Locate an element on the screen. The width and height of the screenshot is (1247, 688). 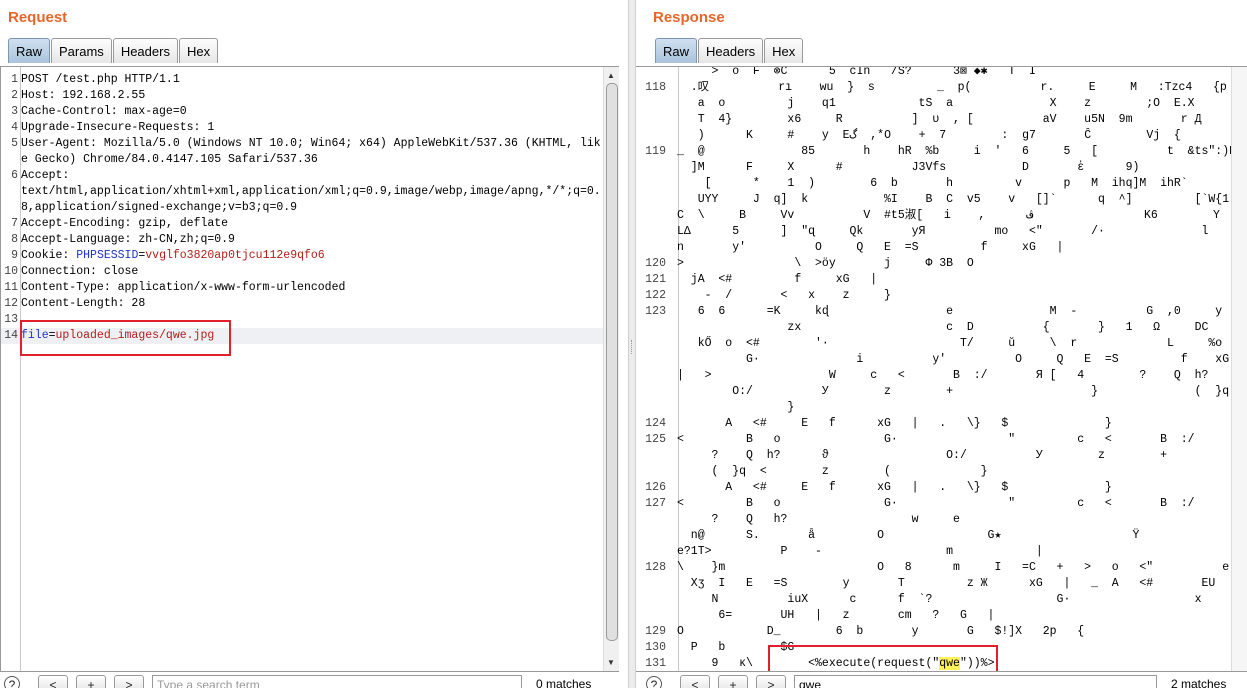
token: Xʒ I E =S y T z Ж xG | _ A <# EU y4wk is located at coordinates (953, 583).